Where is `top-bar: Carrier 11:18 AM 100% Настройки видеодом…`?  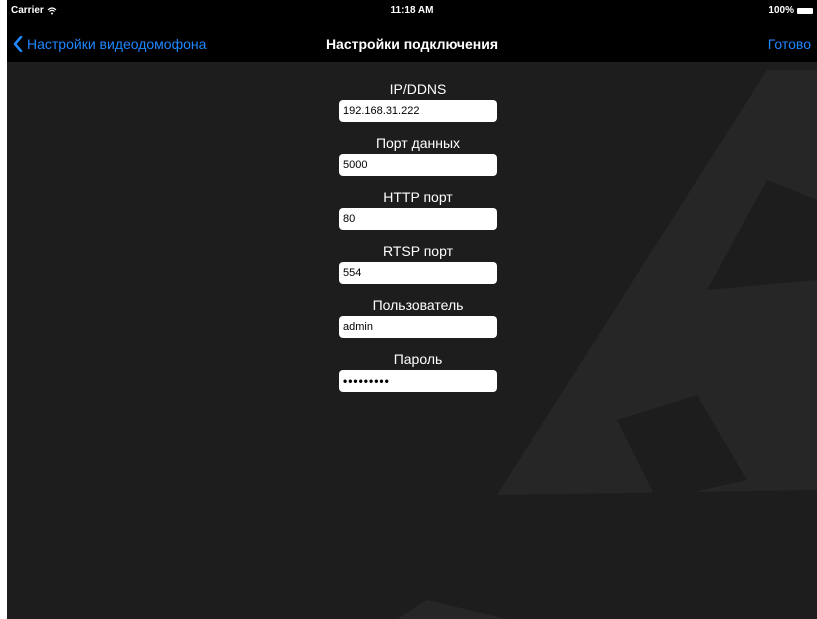 top-bar: Carrier 11:18 AM 100% Настройки видеодом… is located at coordinates (412, 31).